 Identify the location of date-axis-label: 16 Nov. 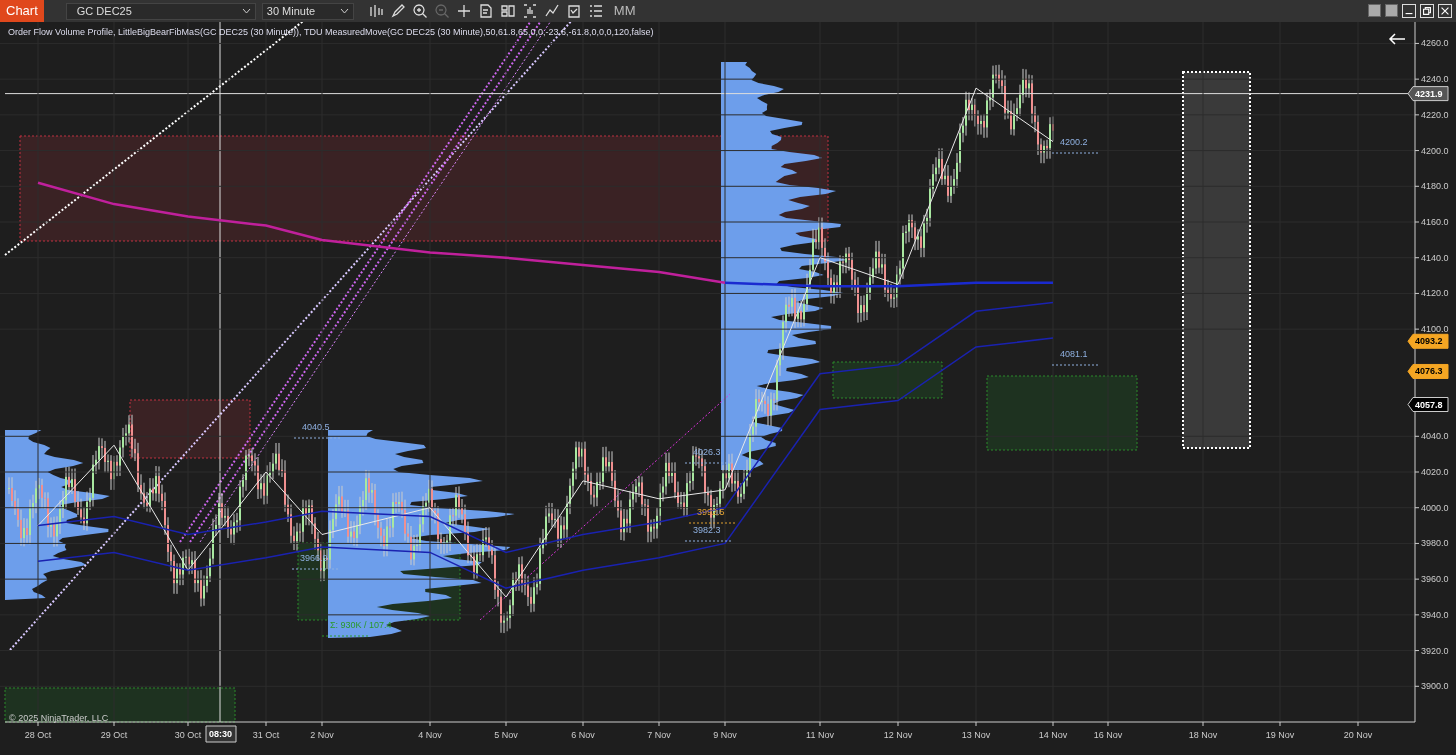
(1108, 735).